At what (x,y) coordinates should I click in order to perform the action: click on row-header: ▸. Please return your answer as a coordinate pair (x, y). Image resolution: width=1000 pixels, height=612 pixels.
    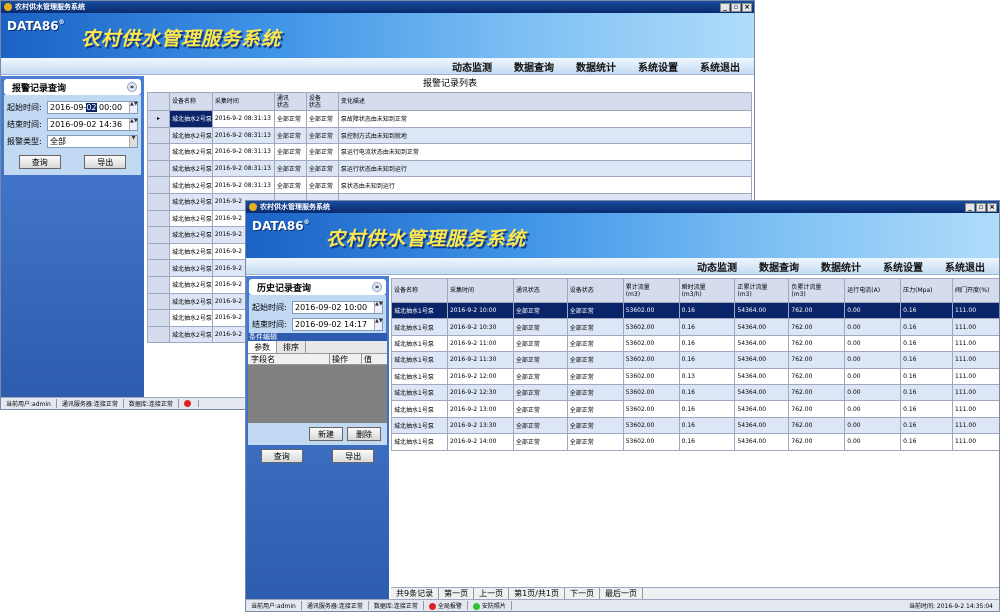
    Looking at the image, I should click on (158, 119).